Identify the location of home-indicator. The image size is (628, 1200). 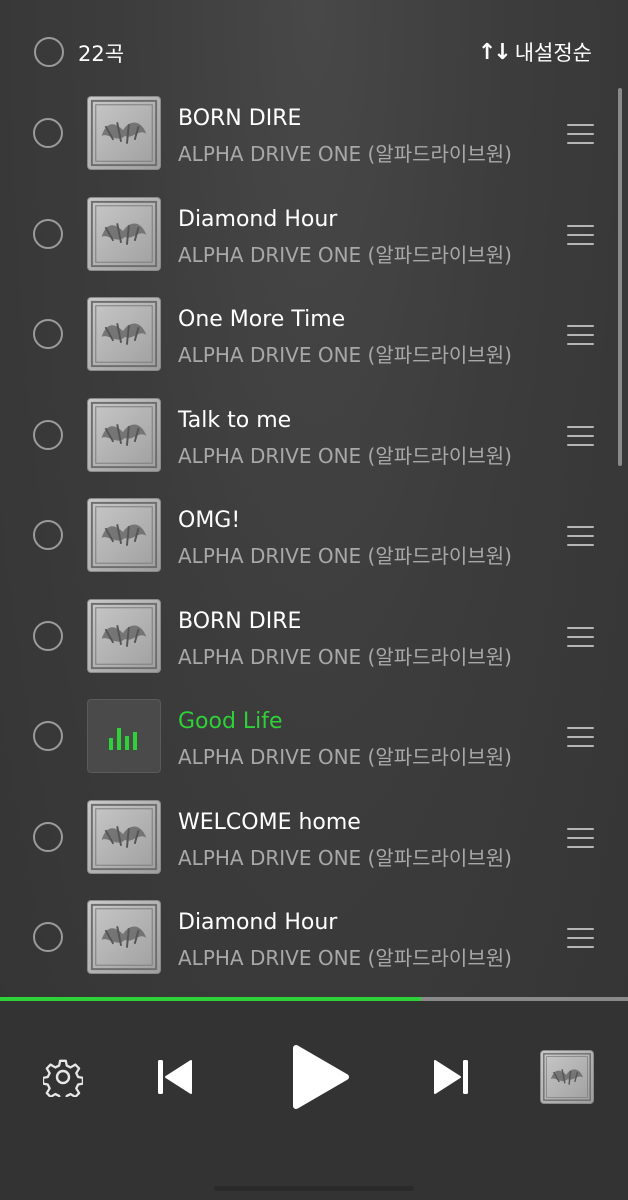
(314, 1188).